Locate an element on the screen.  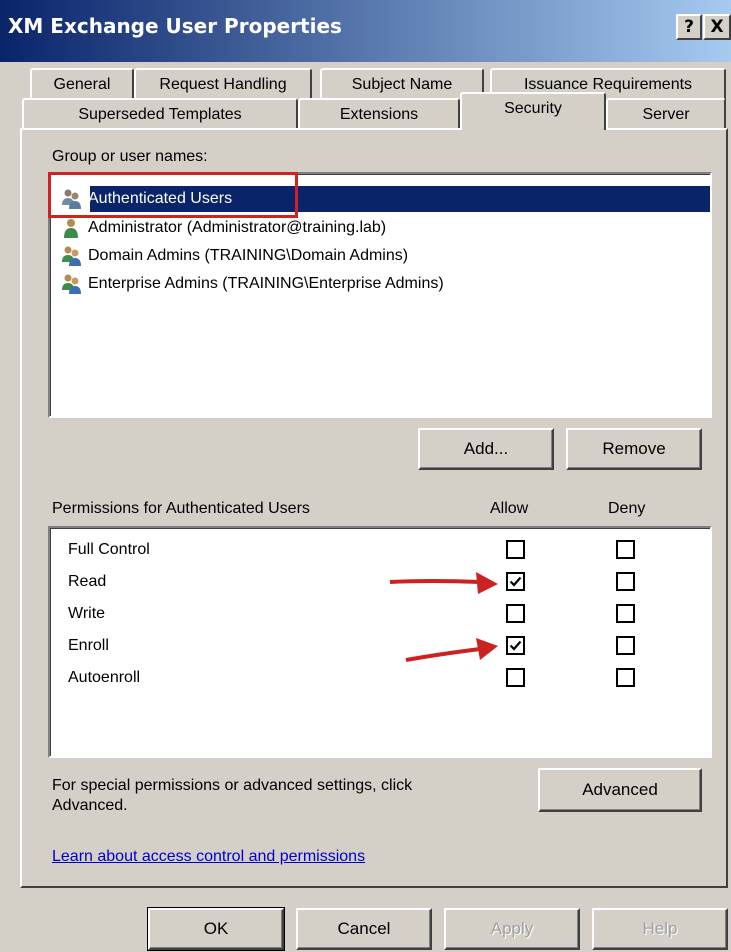
deny-read-checkbox is located at coordinates (625, 581).